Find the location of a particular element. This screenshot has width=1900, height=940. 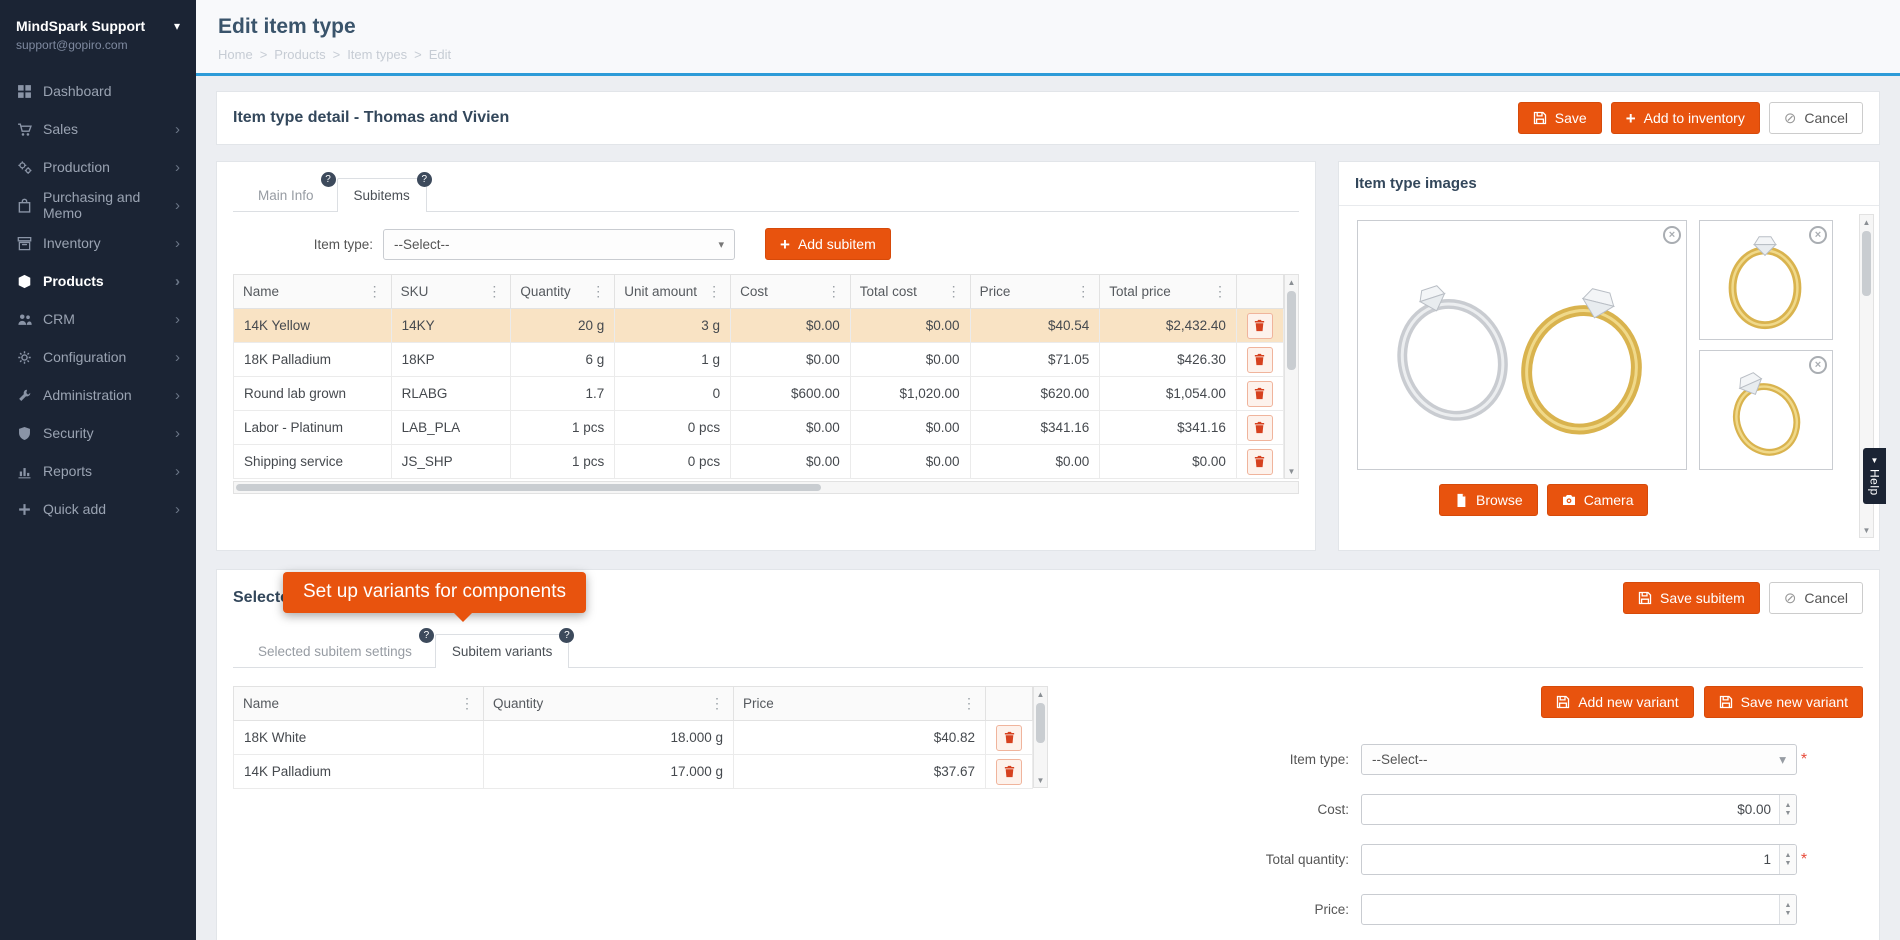

add-to-inventory-label: Add to inventory is located at coordinates (1694, 118).